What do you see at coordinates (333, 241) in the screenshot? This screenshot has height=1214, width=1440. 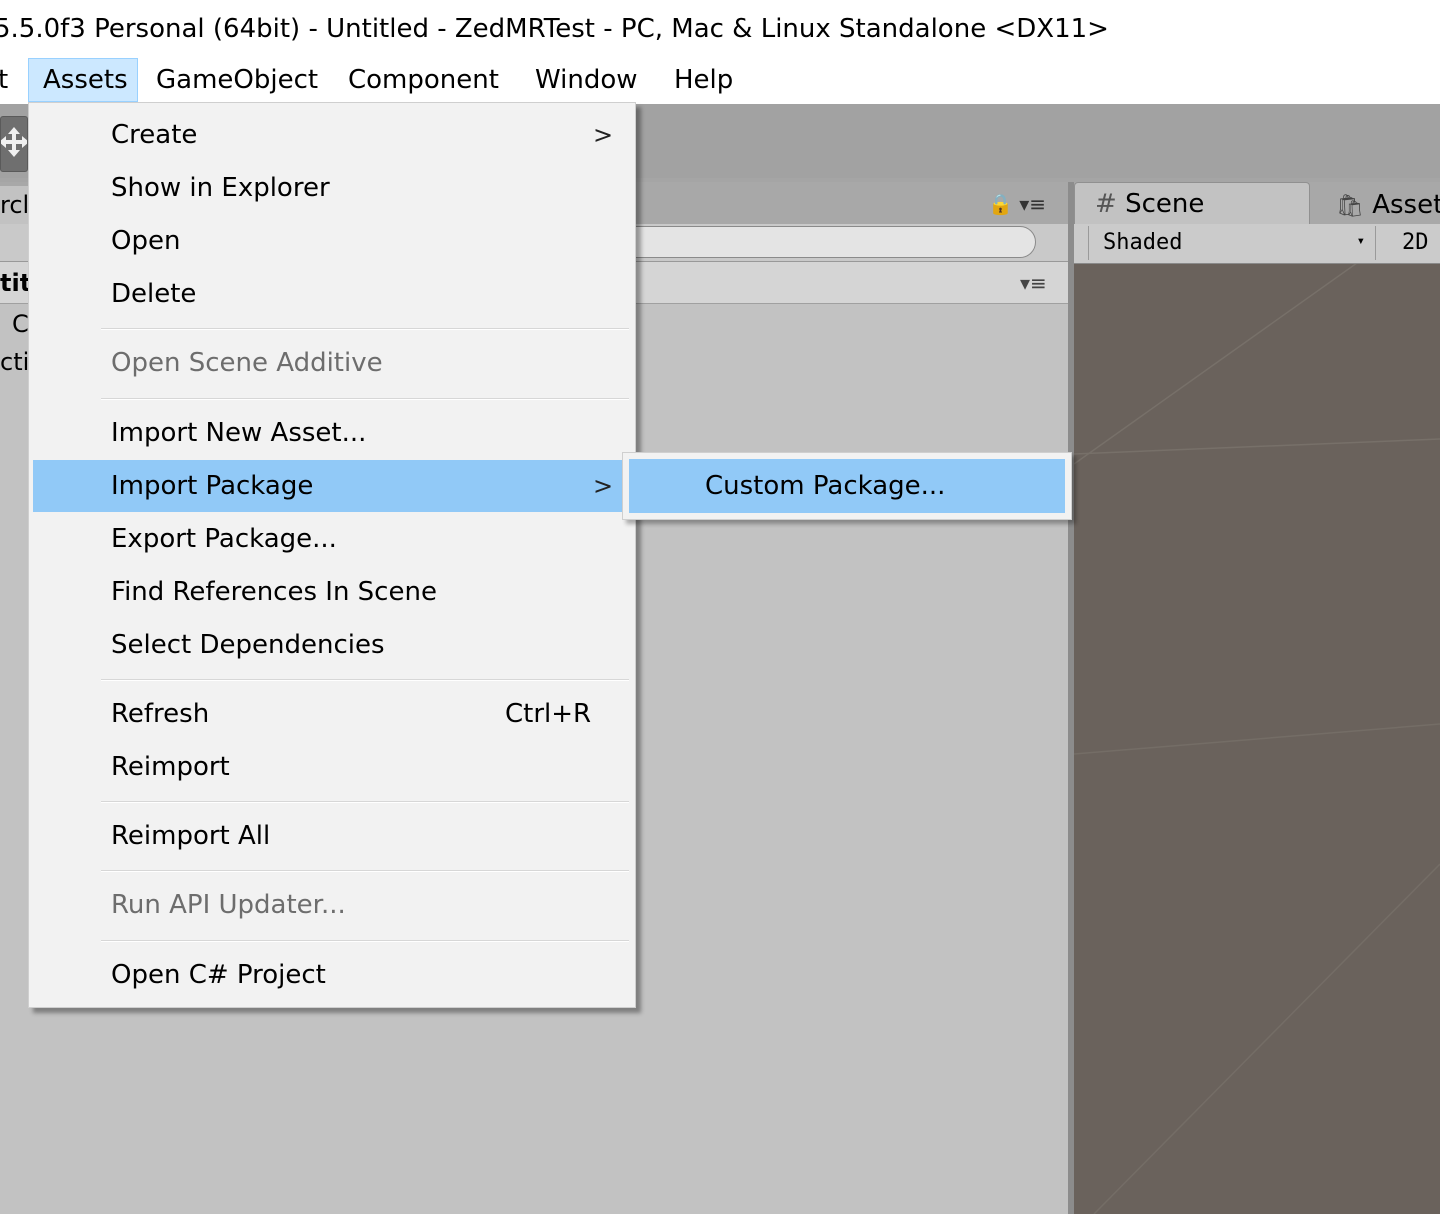 I see `menu-item-open: Open` at bounding box center [333, 241].